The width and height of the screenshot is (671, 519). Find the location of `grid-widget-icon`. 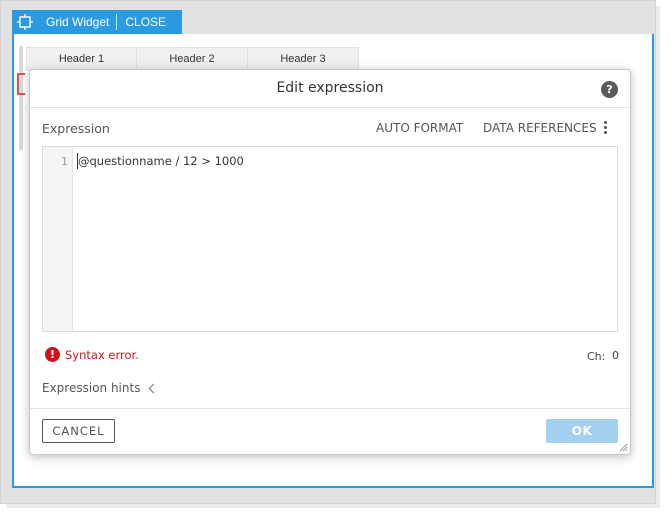

grid-widget-icon is located at coordinates (25, 22).